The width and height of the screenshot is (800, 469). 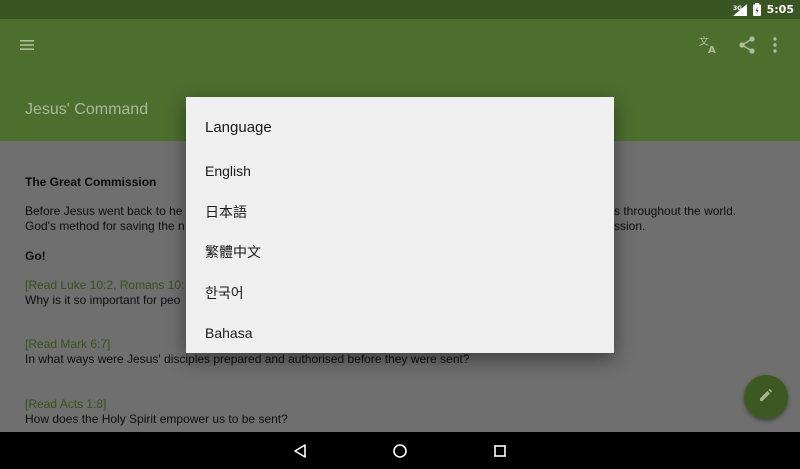 What do you see at coordinates (400, 9) in the screenshot?
I see `status-bar: 3G 5:05` at bounding box center [400, 9].